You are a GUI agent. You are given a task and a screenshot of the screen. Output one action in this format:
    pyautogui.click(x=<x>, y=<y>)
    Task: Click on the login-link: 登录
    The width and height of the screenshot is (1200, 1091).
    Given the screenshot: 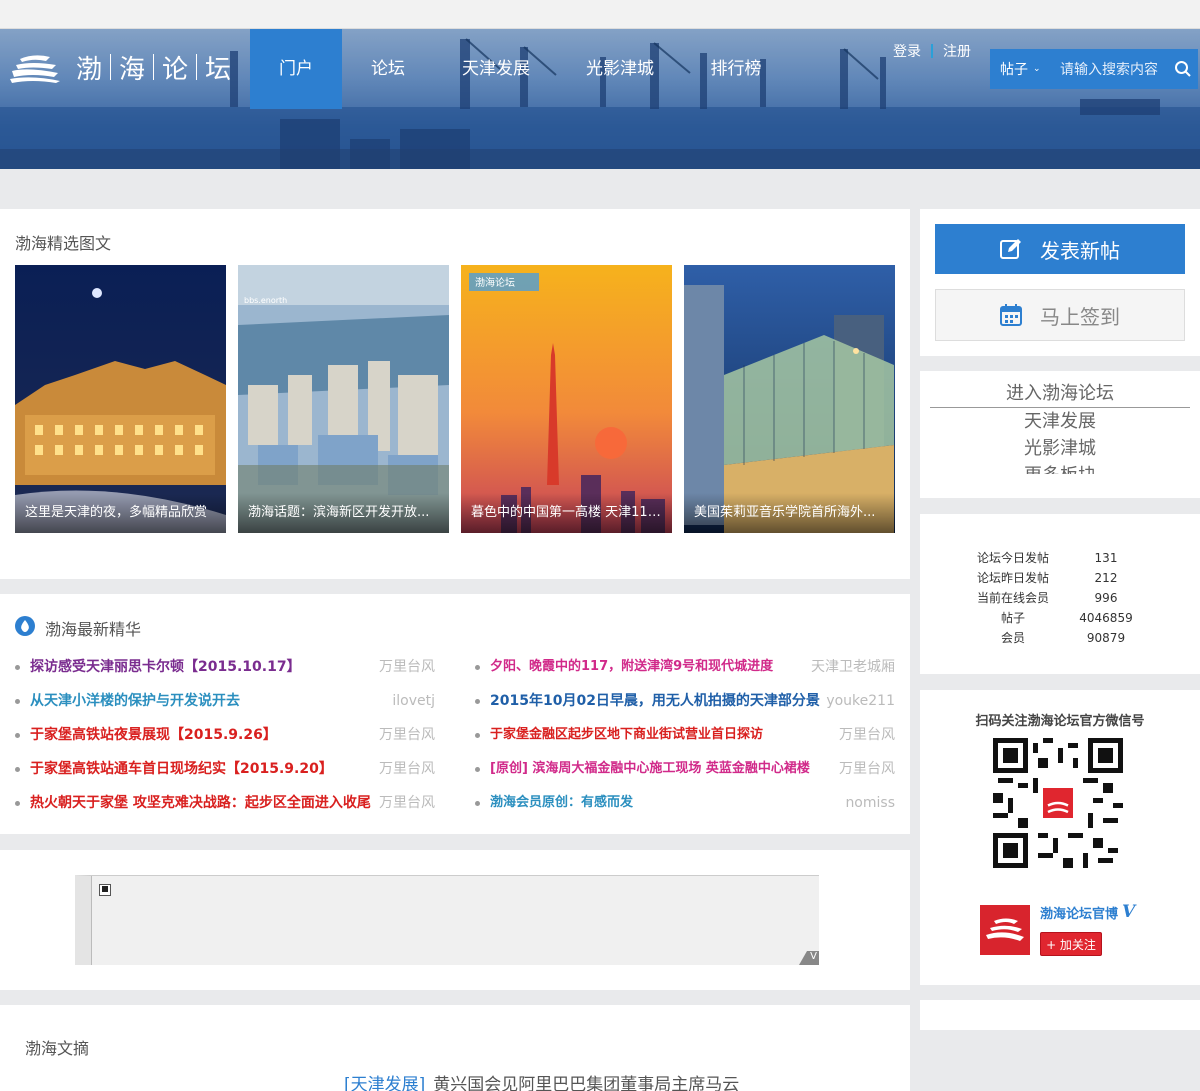 What is the action you would take?
    pyautogui.click(x=907, y=51)
    